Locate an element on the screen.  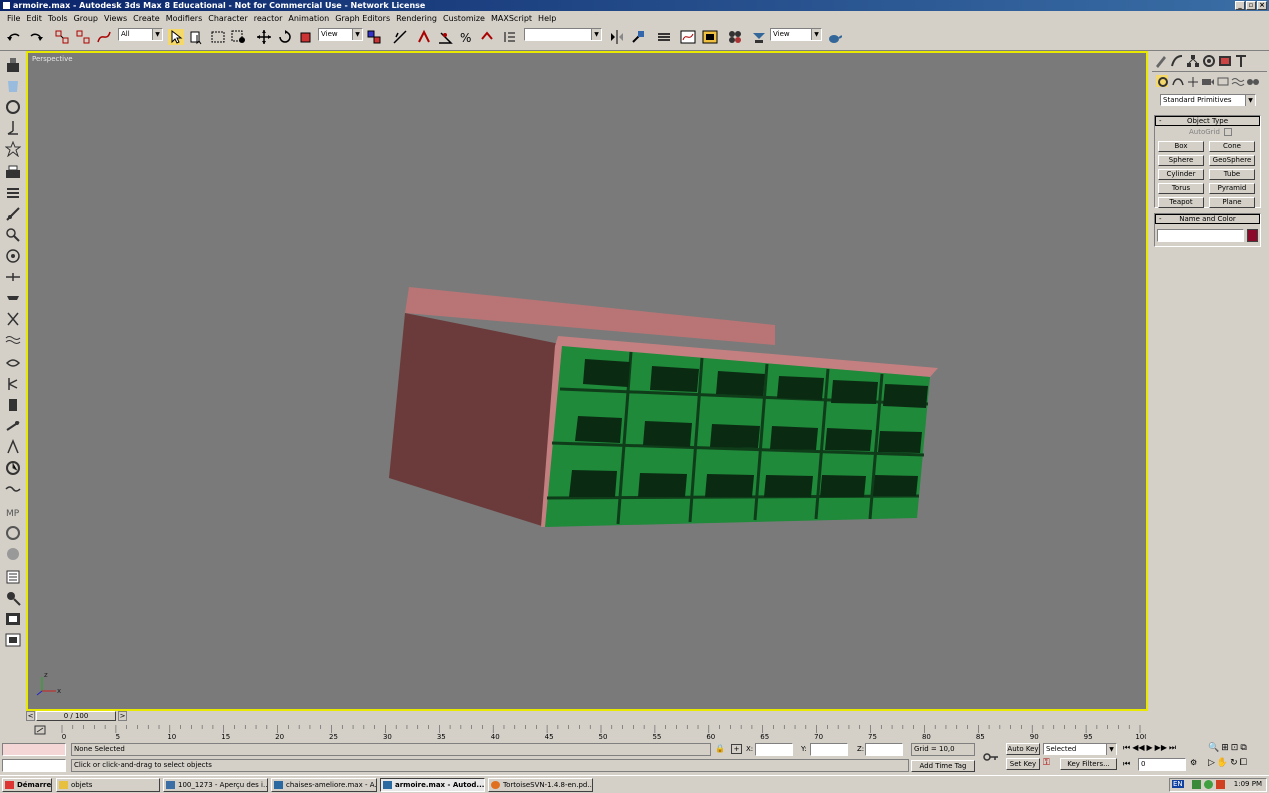
select-object-icon is located at coordinates (176, 37).